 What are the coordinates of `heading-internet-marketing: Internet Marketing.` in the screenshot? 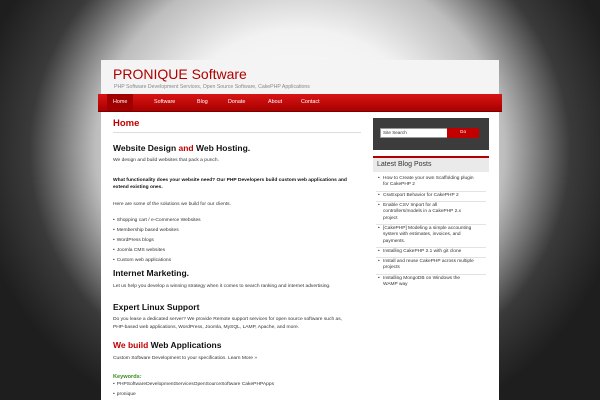 It's located at (151, 273).